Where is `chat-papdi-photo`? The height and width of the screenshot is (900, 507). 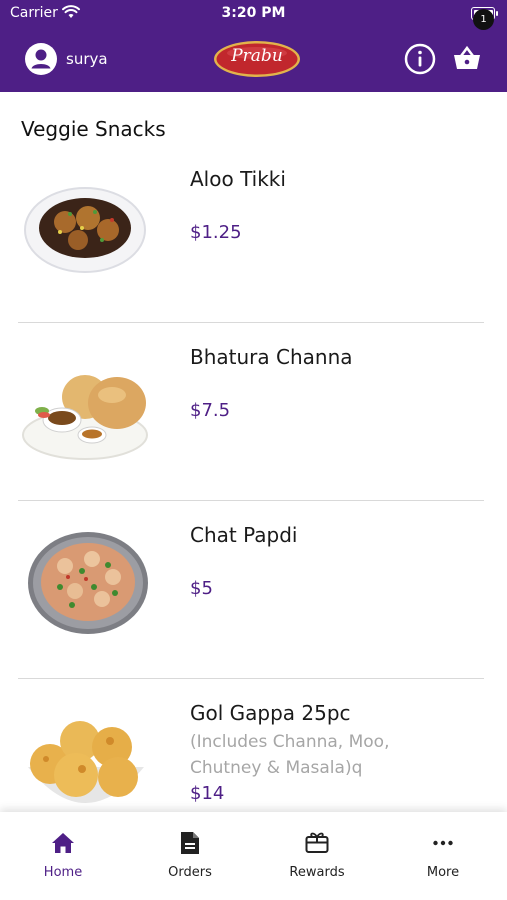
chat-papdi-photo is located at coordinates (88, 583).